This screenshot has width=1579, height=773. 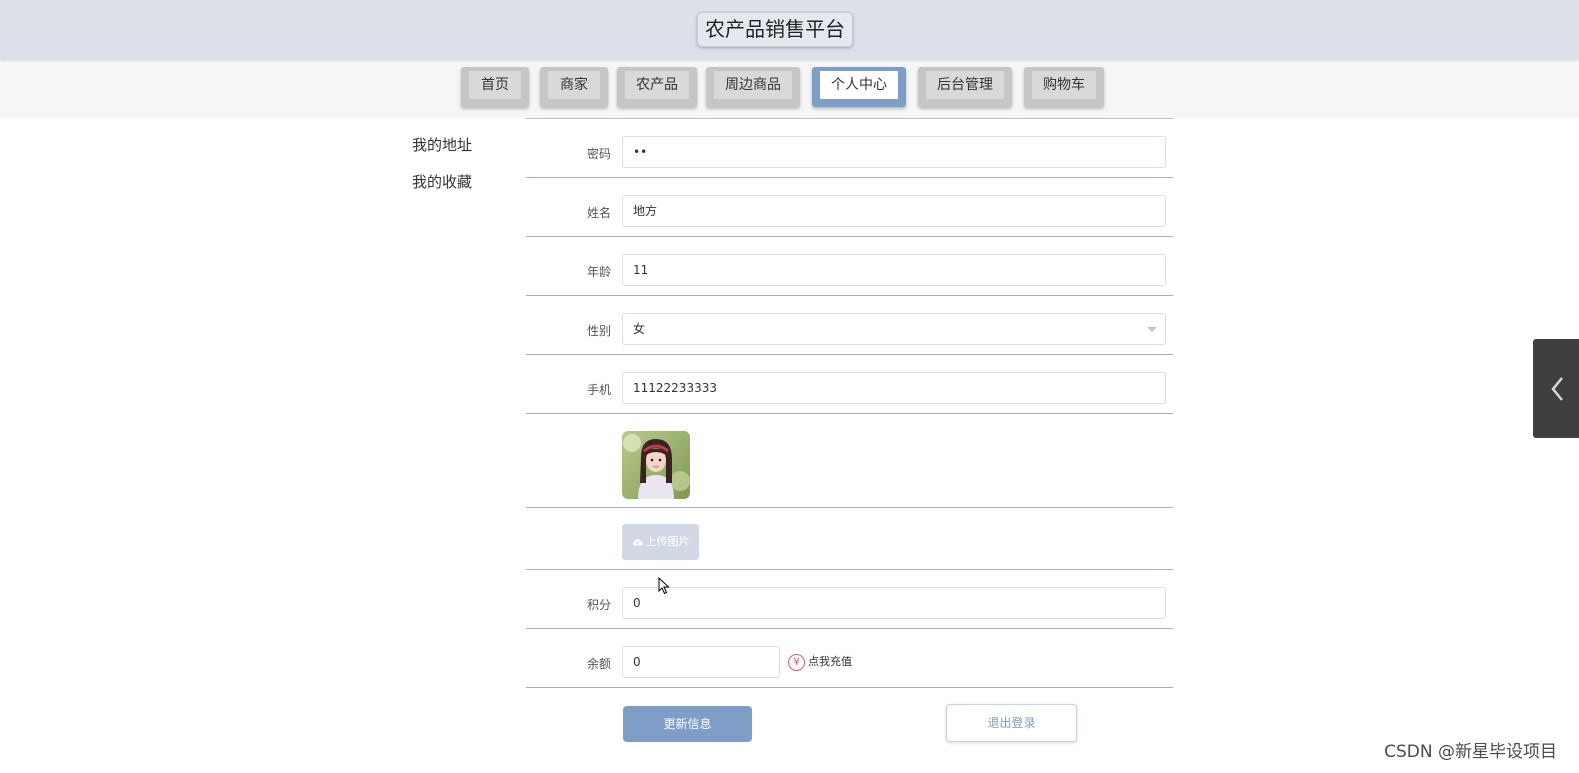 I want to click on gender-label: 性别, so click(x=598, y=331).